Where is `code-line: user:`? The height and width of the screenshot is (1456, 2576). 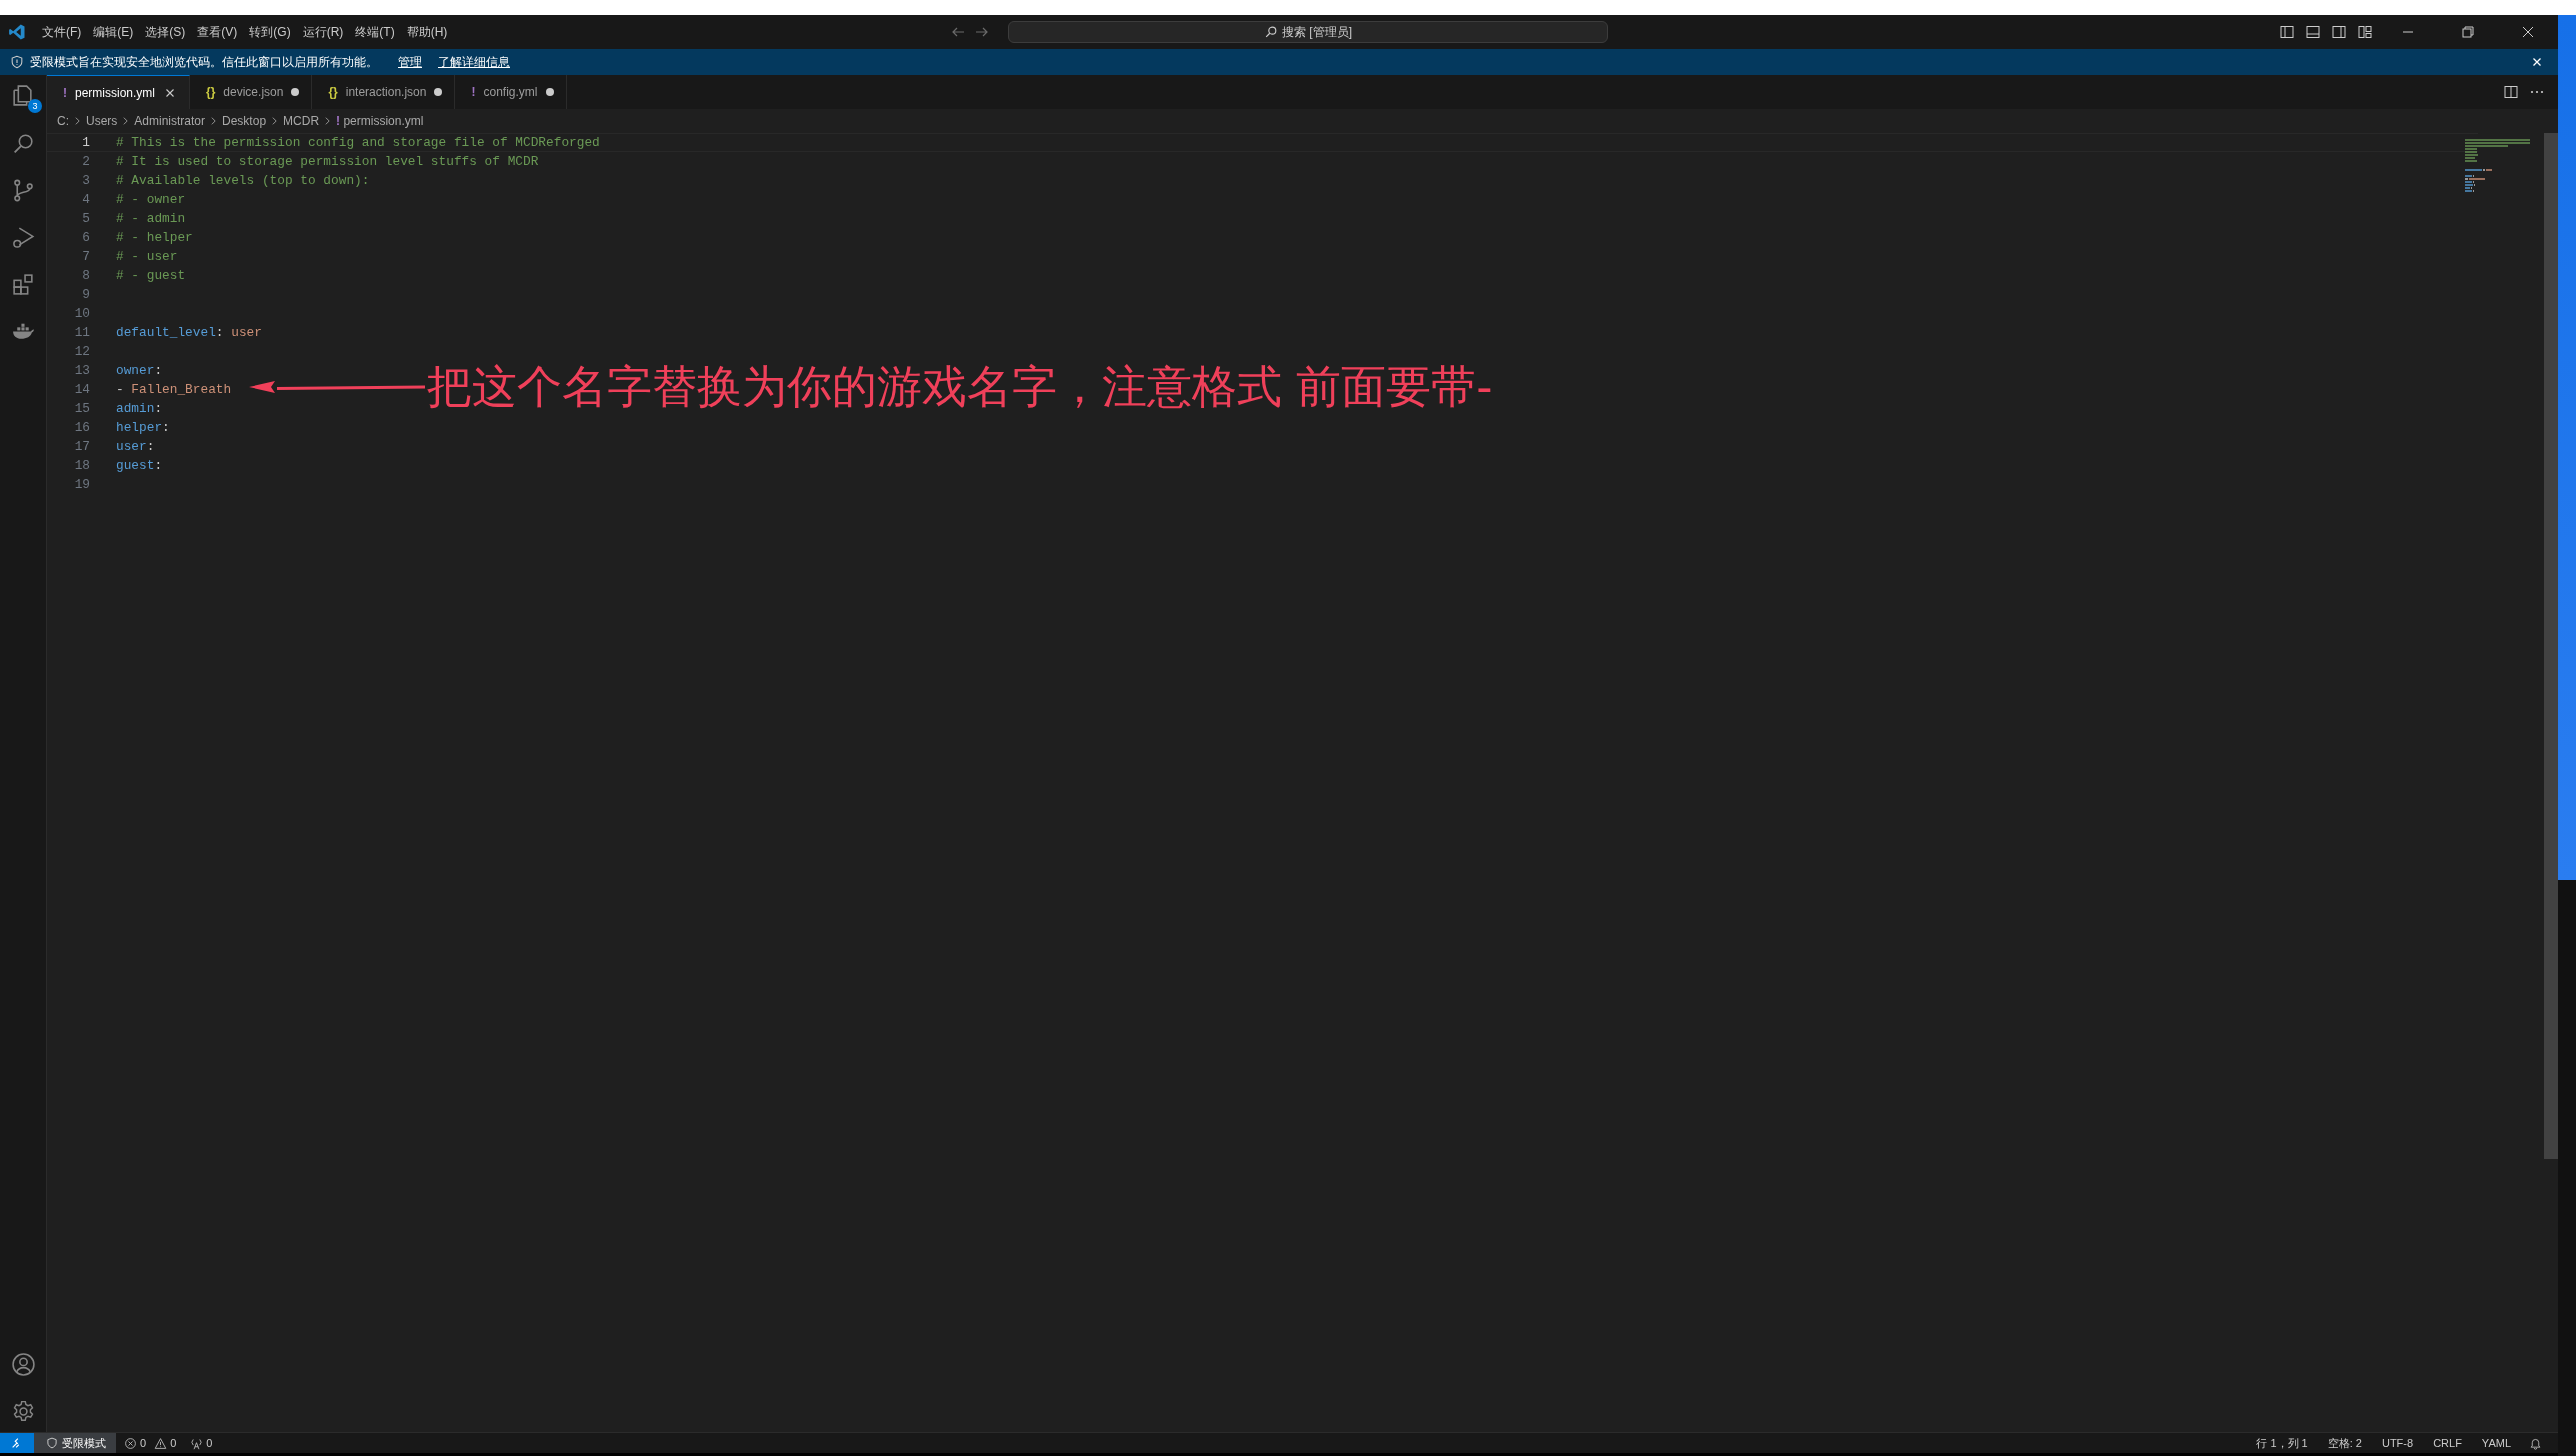
code-line: user: is located at coordinates (135, 446).